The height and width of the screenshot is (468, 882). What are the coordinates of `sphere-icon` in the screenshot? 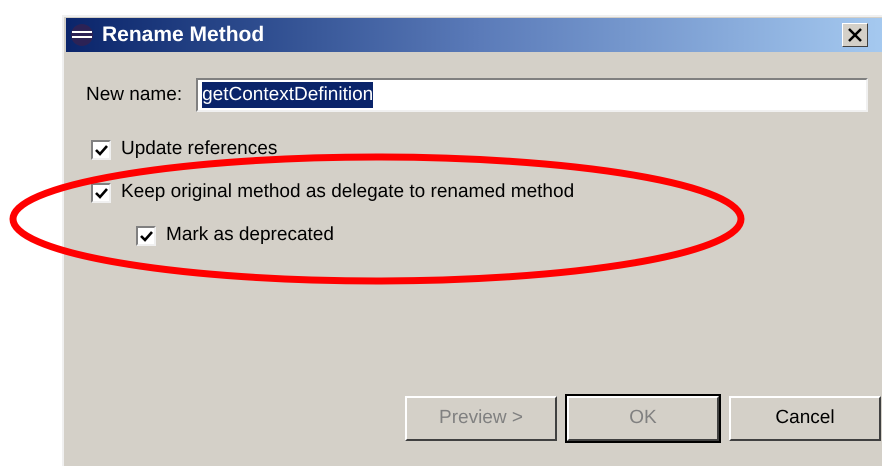 It's located at (82, 35).